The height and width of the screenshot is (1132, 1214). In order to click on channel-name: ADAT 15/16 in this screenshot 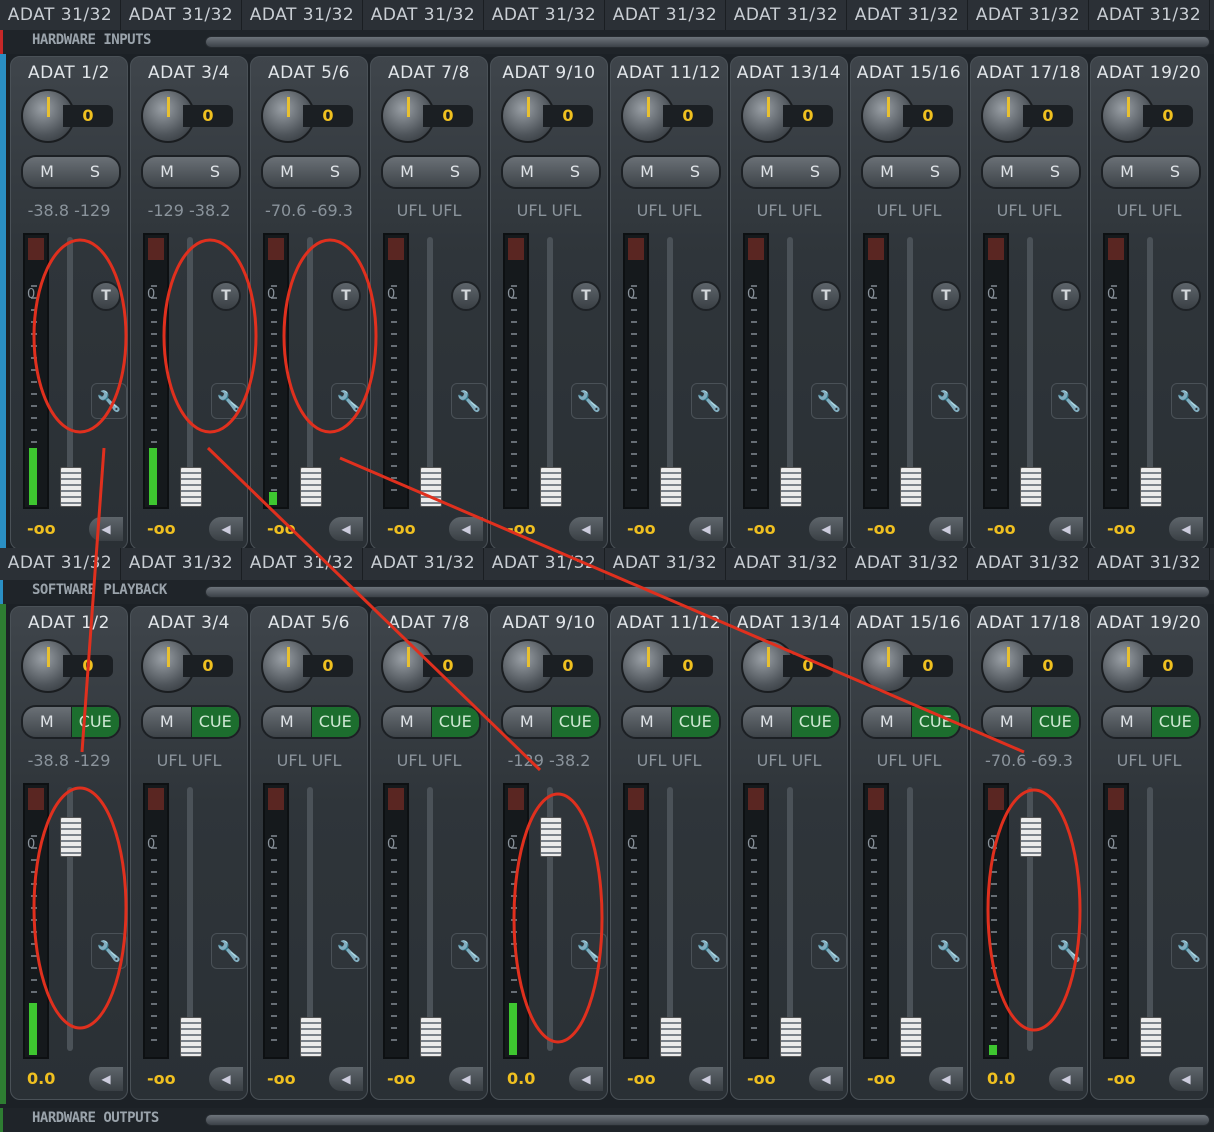, I will do `click(909, 73)`.